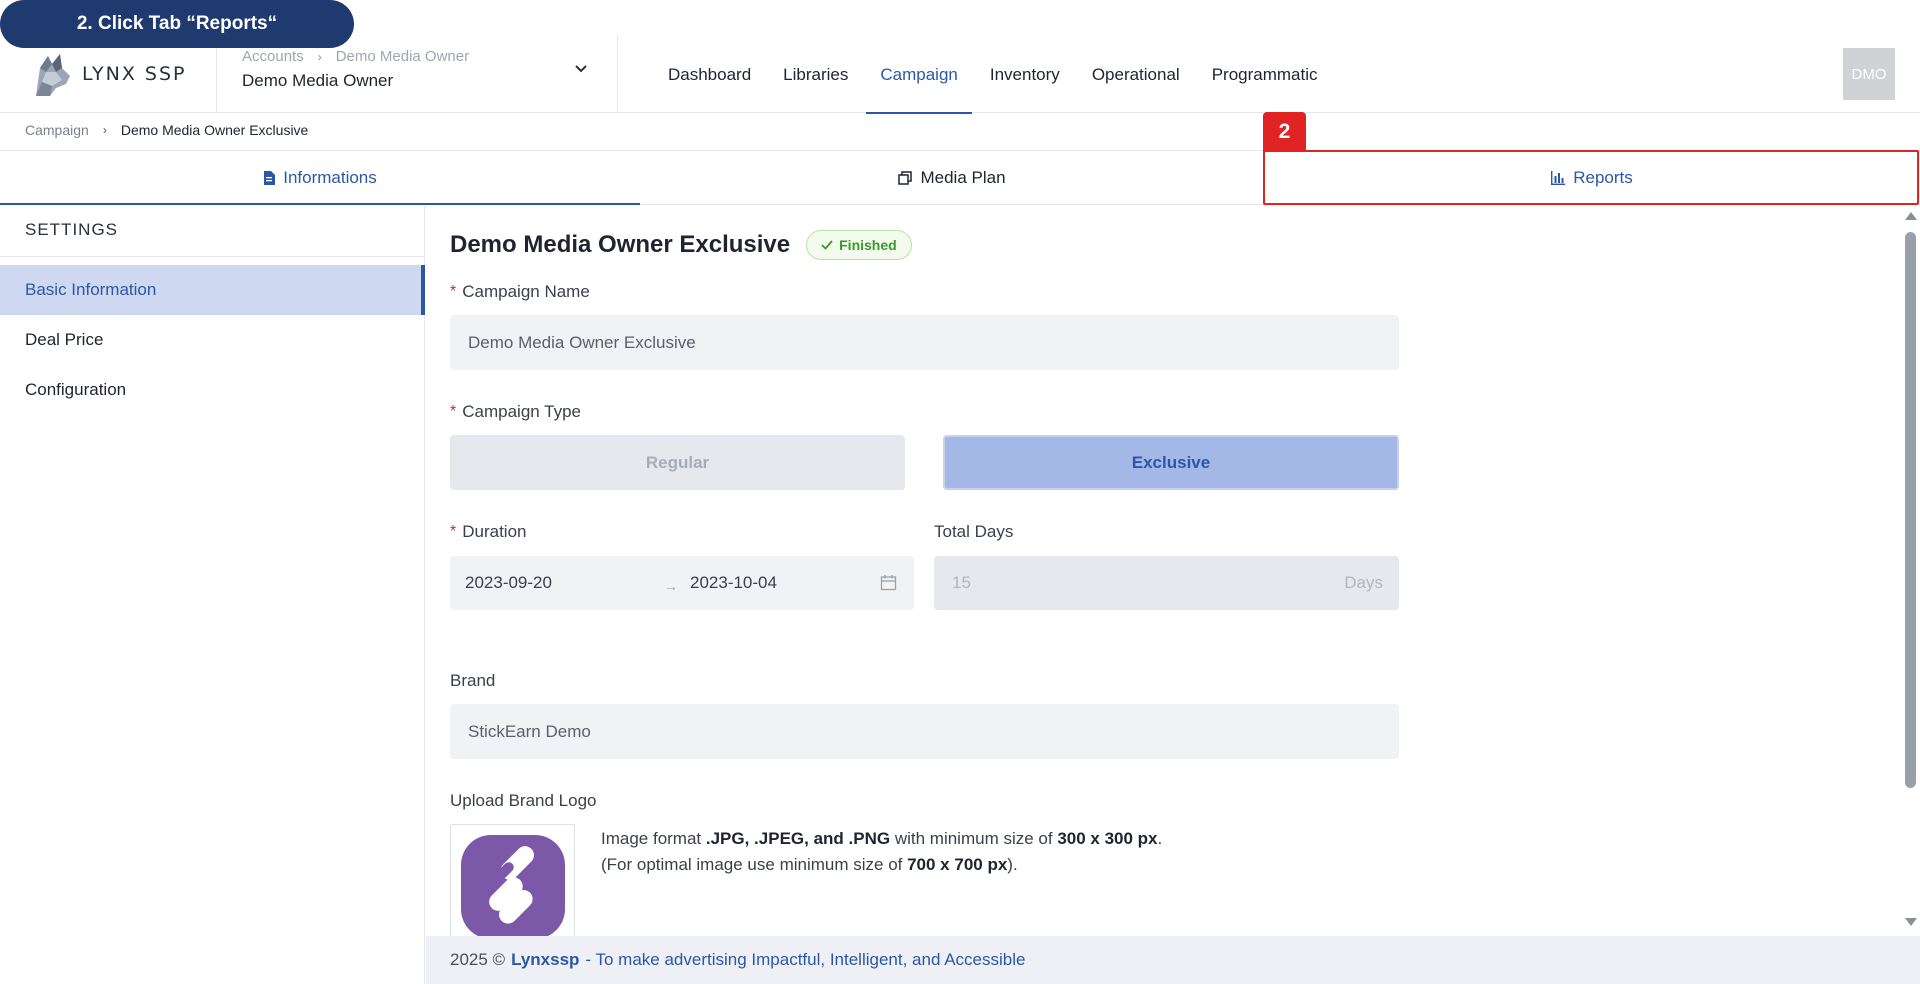 This screenshot has width=1920, height=984. I want to click on nav-operational: Operational, so click(1136, 74).